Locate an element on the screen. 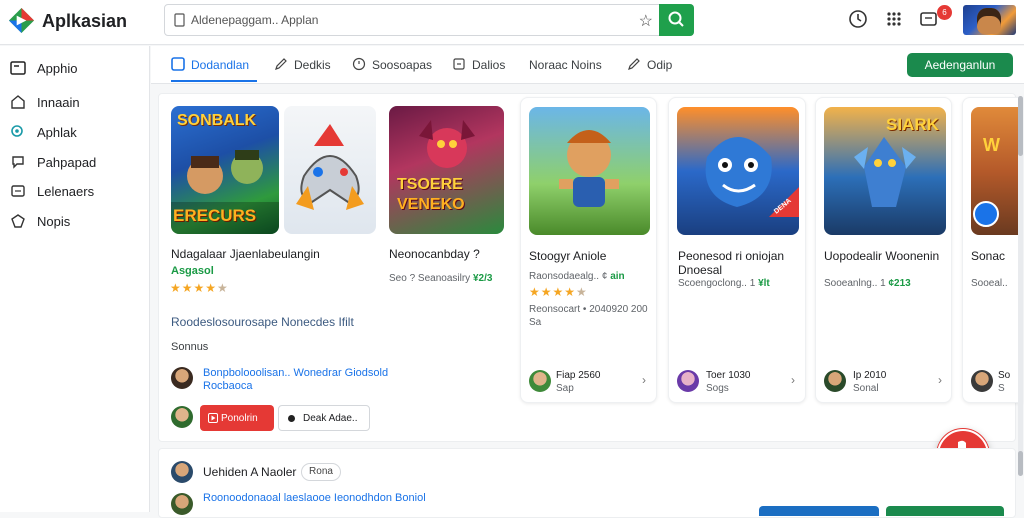  sidebar-item-inbox: Lelenaers is located at coordinates (75, 191).